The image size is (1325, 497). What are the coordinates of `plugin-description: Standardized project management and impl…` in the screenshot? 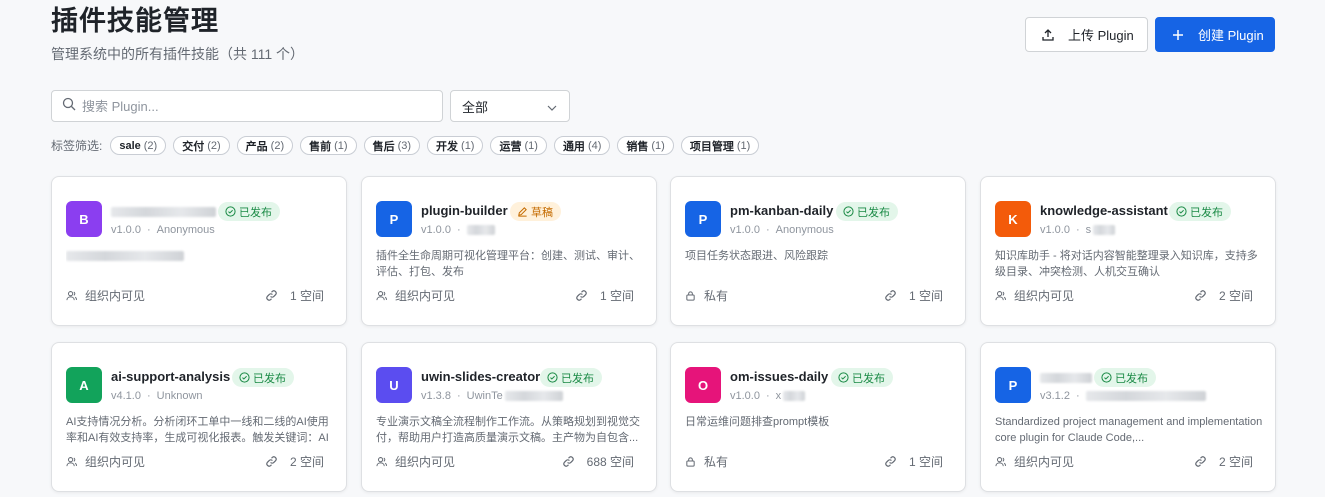 It's located at (1129, 430).